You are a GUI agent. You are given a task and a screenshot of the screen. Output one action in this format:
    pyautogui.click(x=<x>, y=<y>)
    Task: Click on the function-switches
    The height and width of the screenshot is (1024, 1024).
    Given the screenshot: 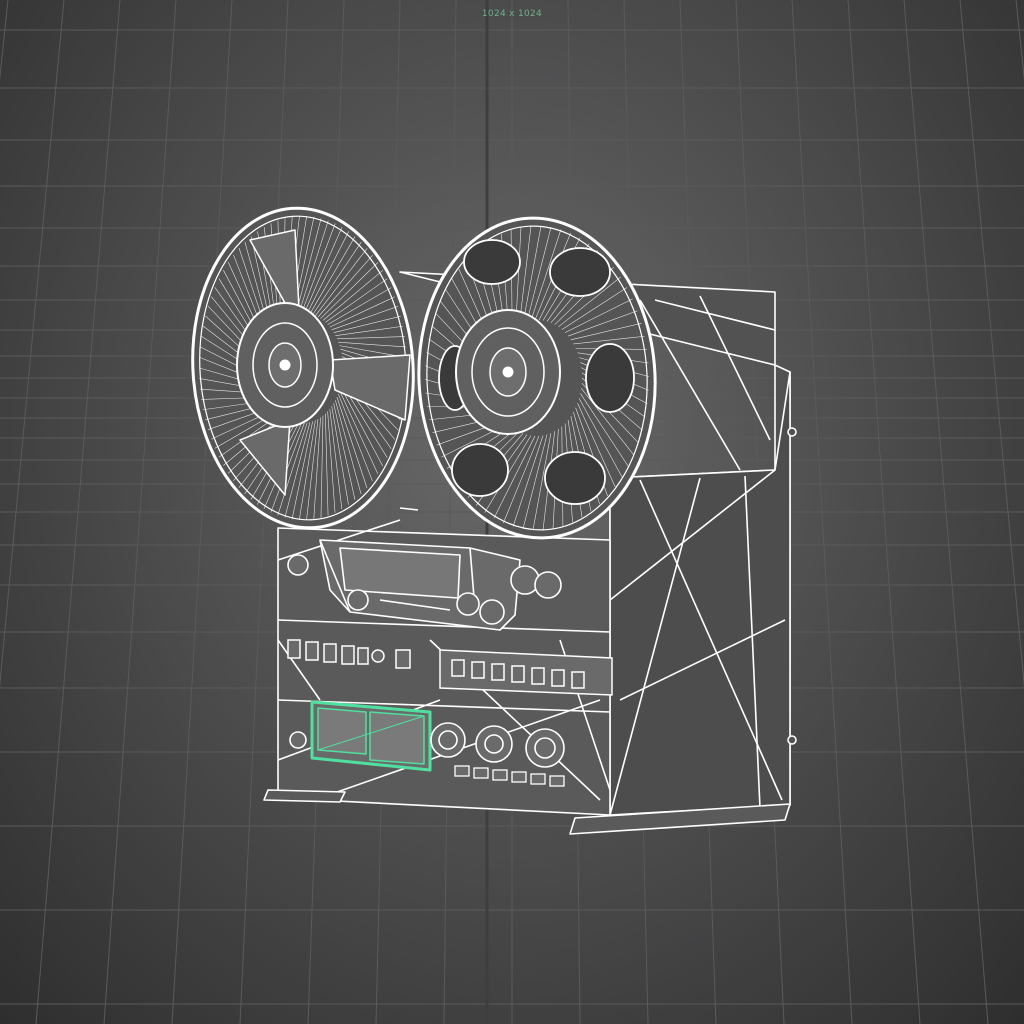 What is the action you would take?
    pyautogui.click(x=526, y=672)
    